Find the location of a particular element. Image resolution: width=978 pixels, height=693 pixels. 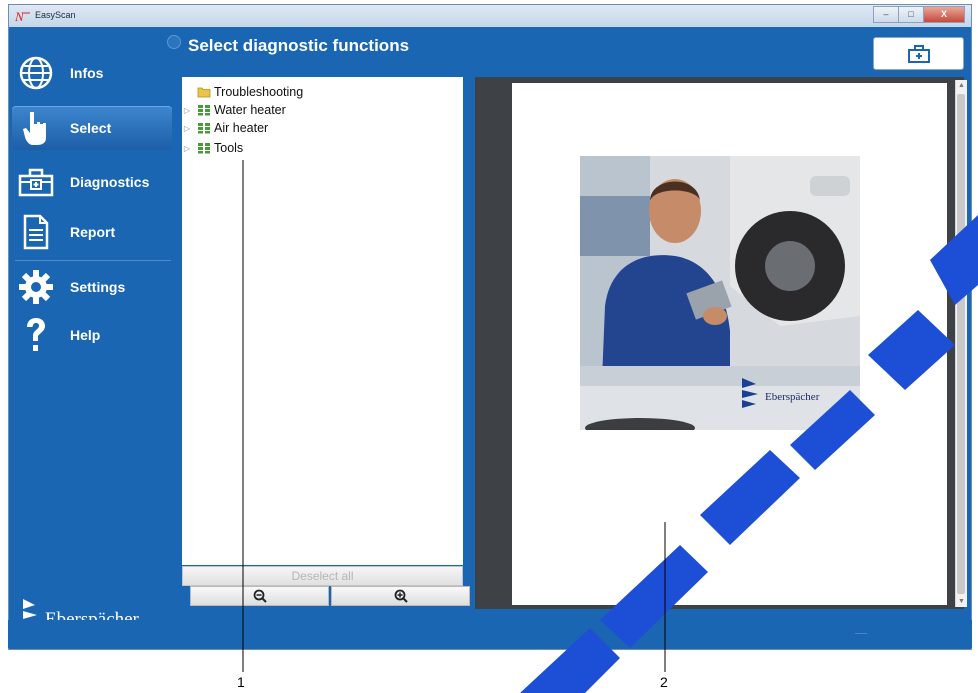

callout-number-1: 1 is located at coordinates (241, 682).